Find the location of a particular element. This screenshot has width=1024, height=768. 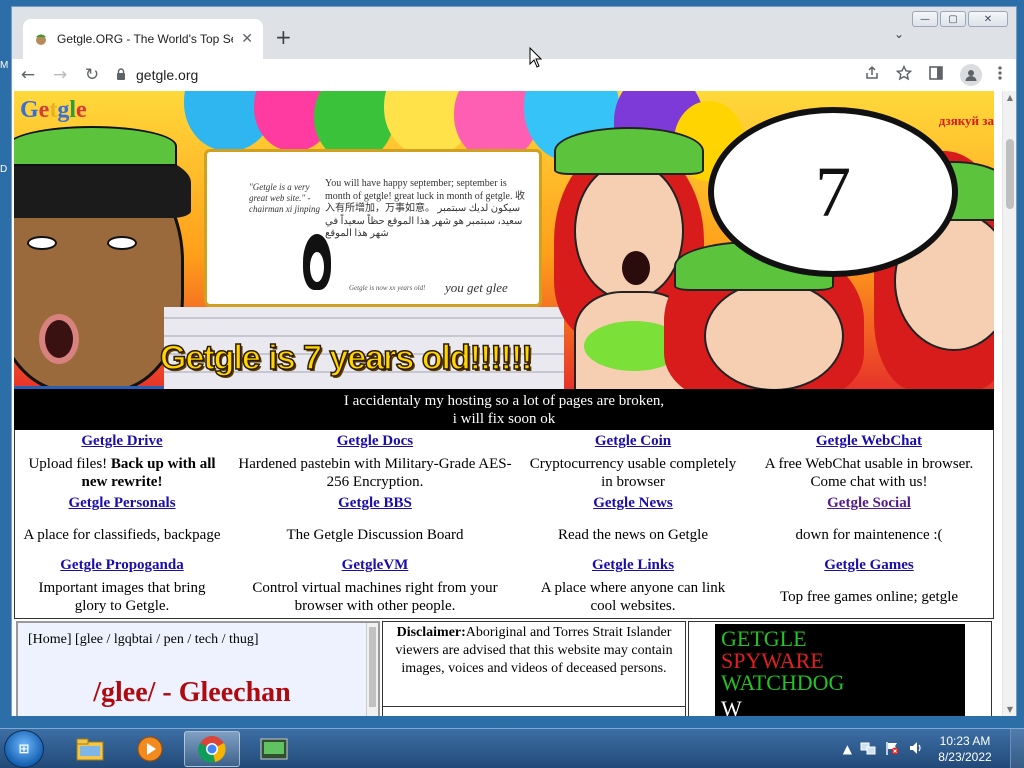

cartoon-man-illustration is located at coordinates (105, 257).